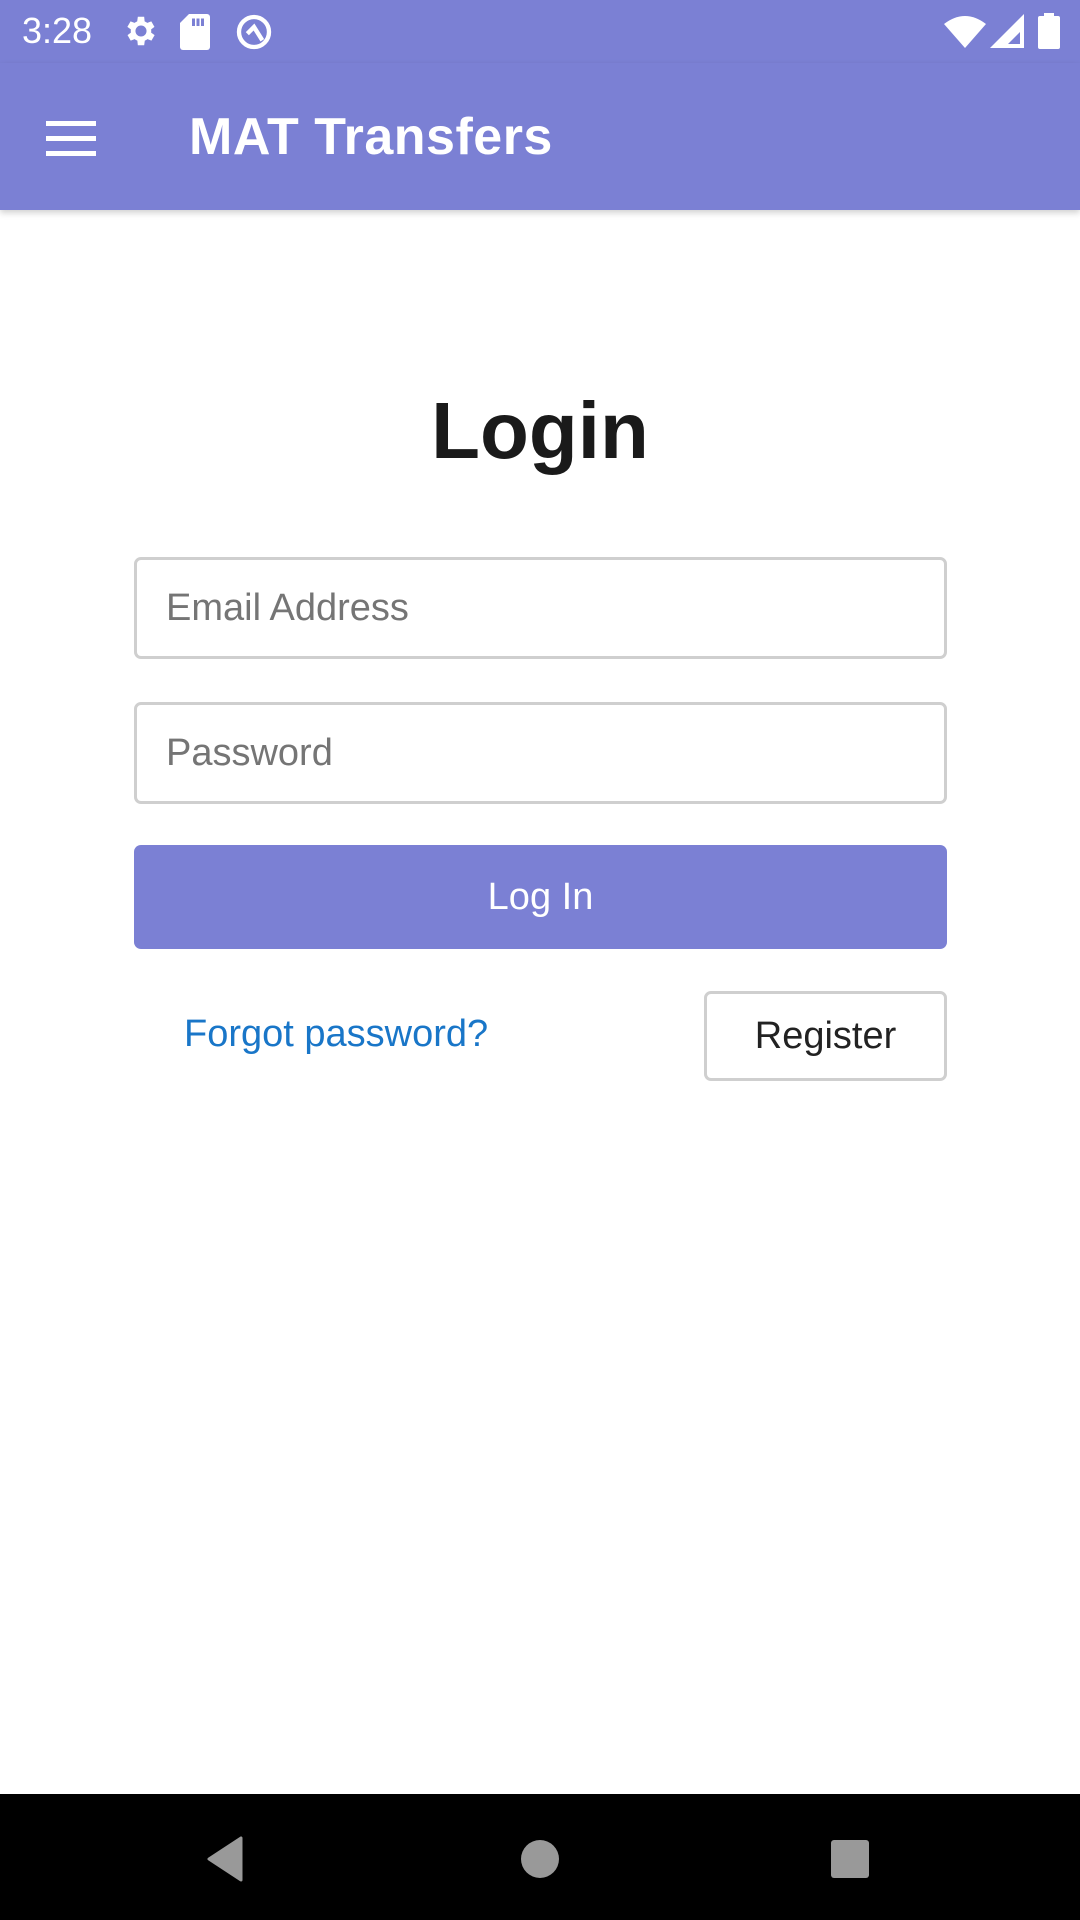 Image resolution: width=1080 pixels, height=1920 pixels. Describe the element at coordinates (540, 430) in the screenshot. I see `page-title: Login` at that location.